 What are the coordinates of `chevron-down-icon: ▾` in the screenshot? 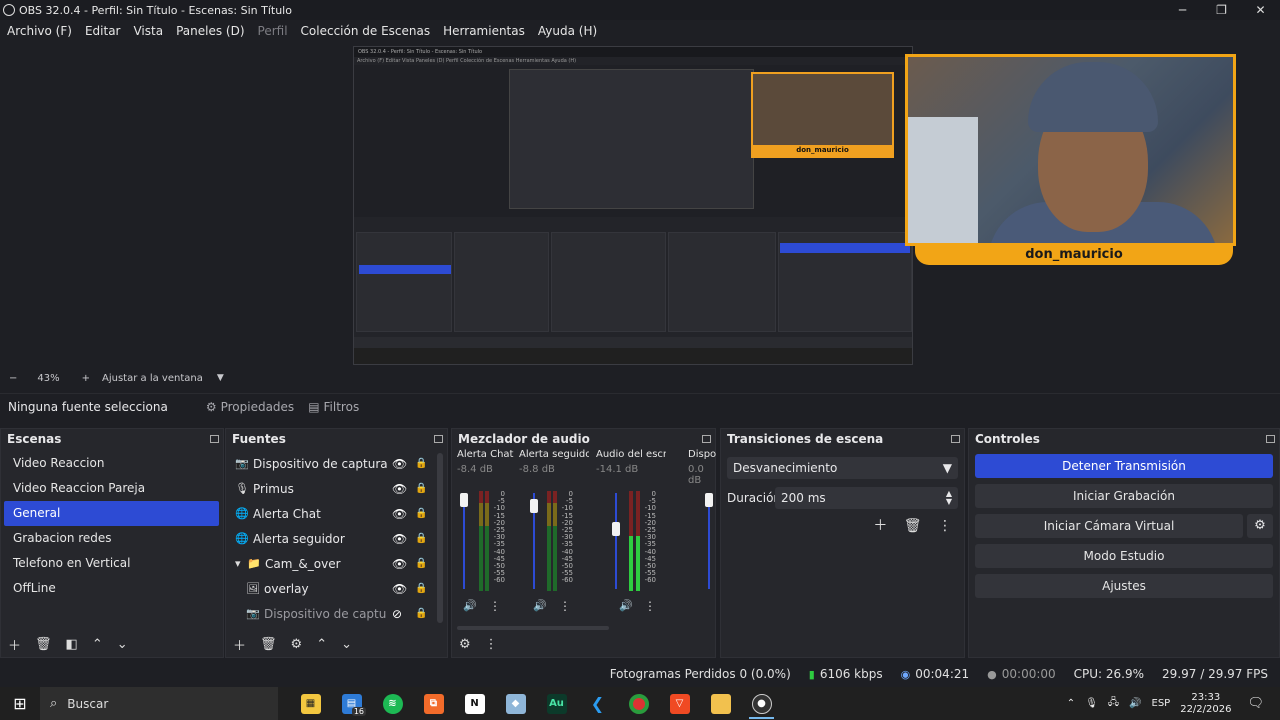 It's located at (241, 563).